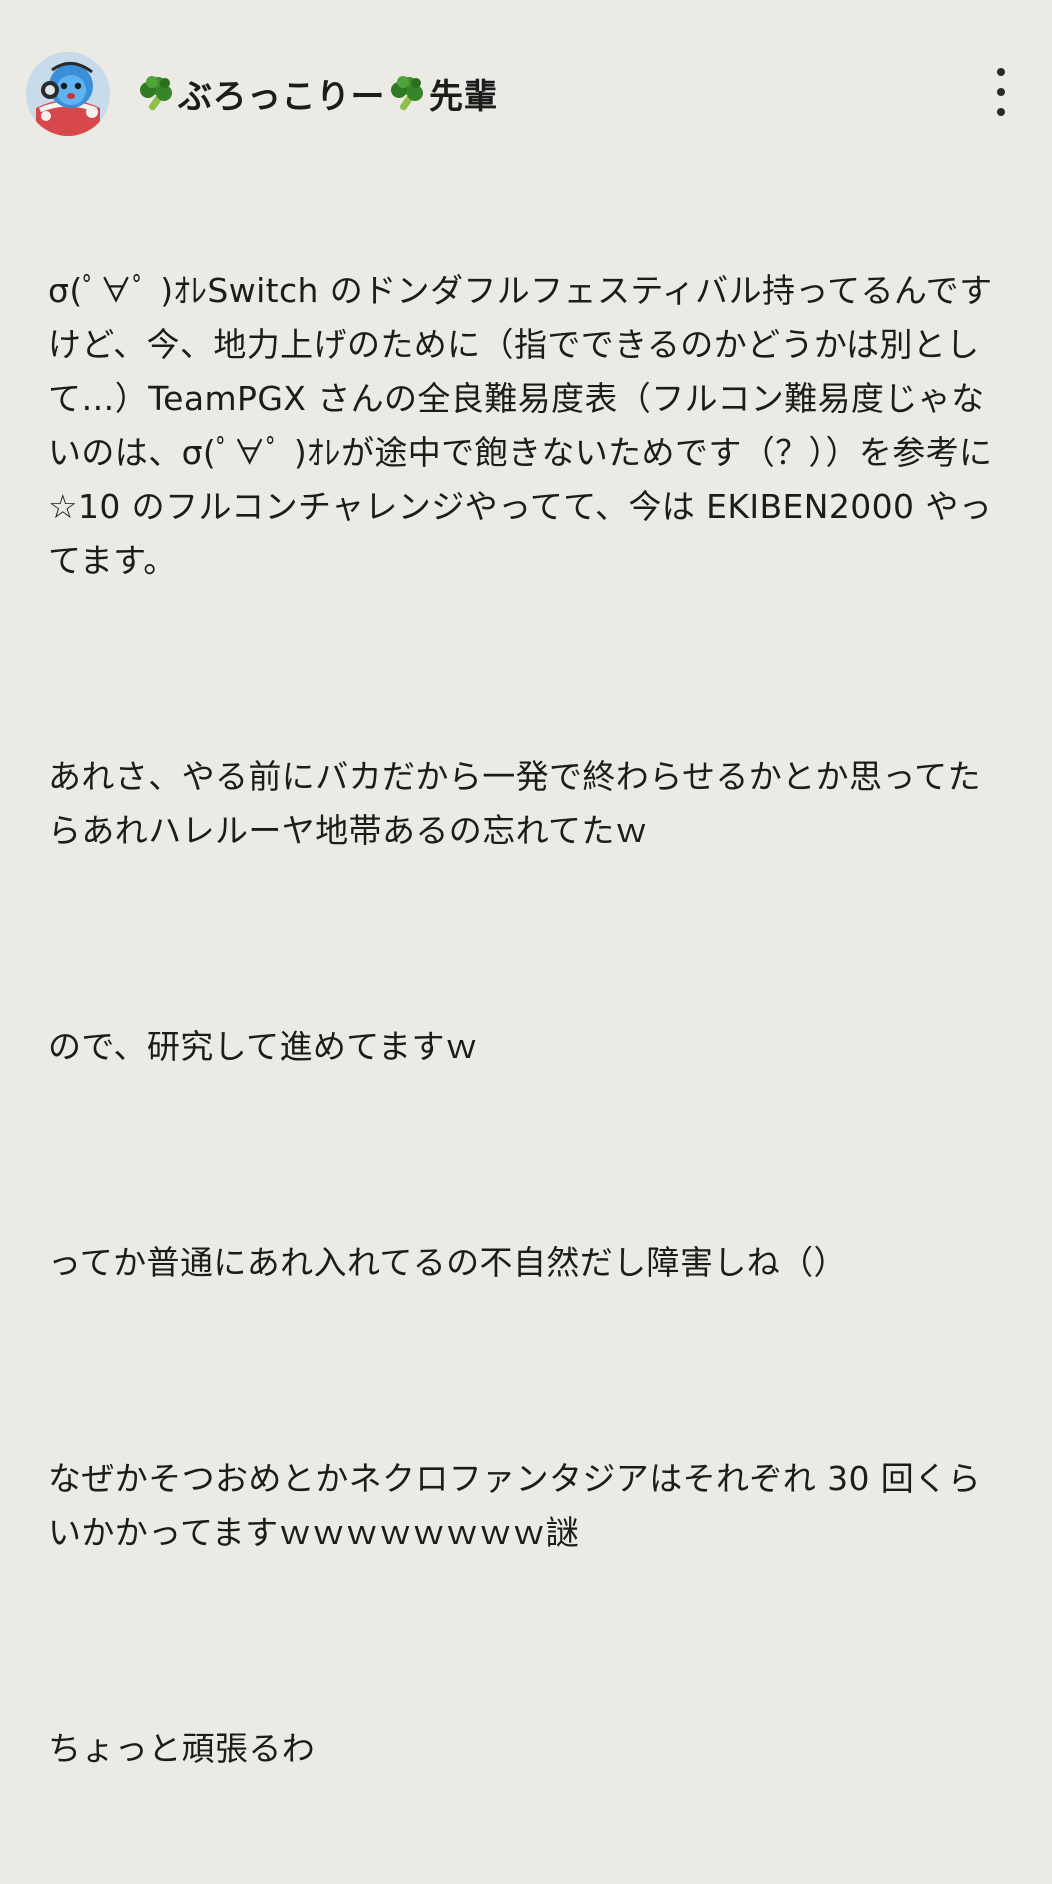  I want to click on post-paragraph: ってか普通にあれ入れてるの不自然だし障害しね（）, so click(447, 1262).